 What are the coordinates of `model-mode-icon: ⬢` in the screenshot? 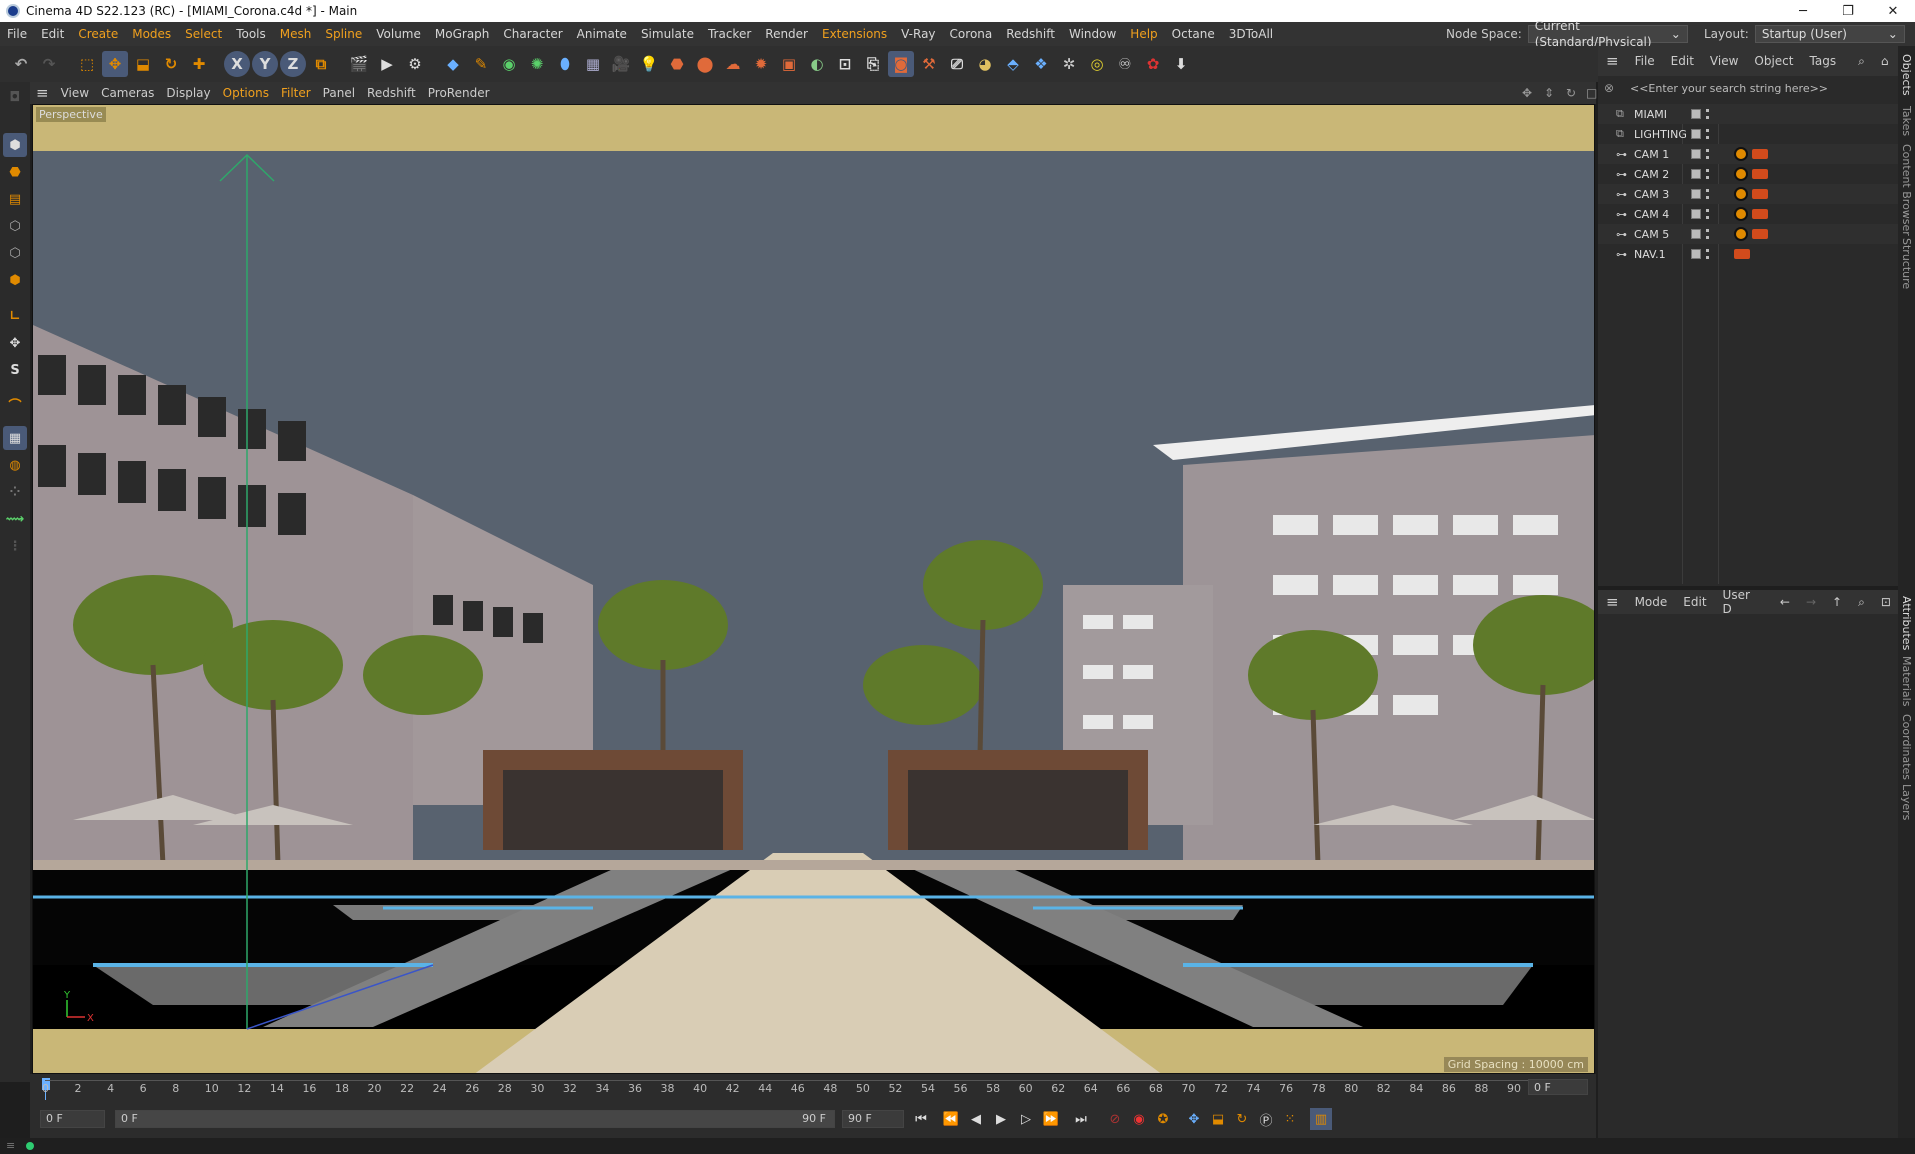 It's located at (15, 145).